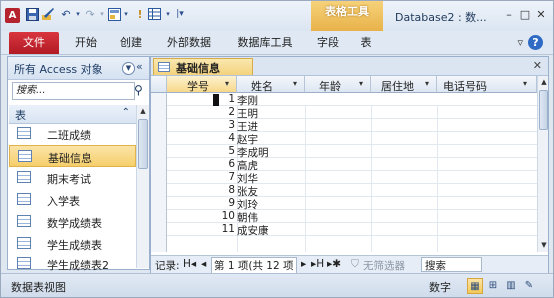 This screenshot has height=298, width=554. I want to click on current-record-field: 第 1 项(共 12 项, so click(254, 265).